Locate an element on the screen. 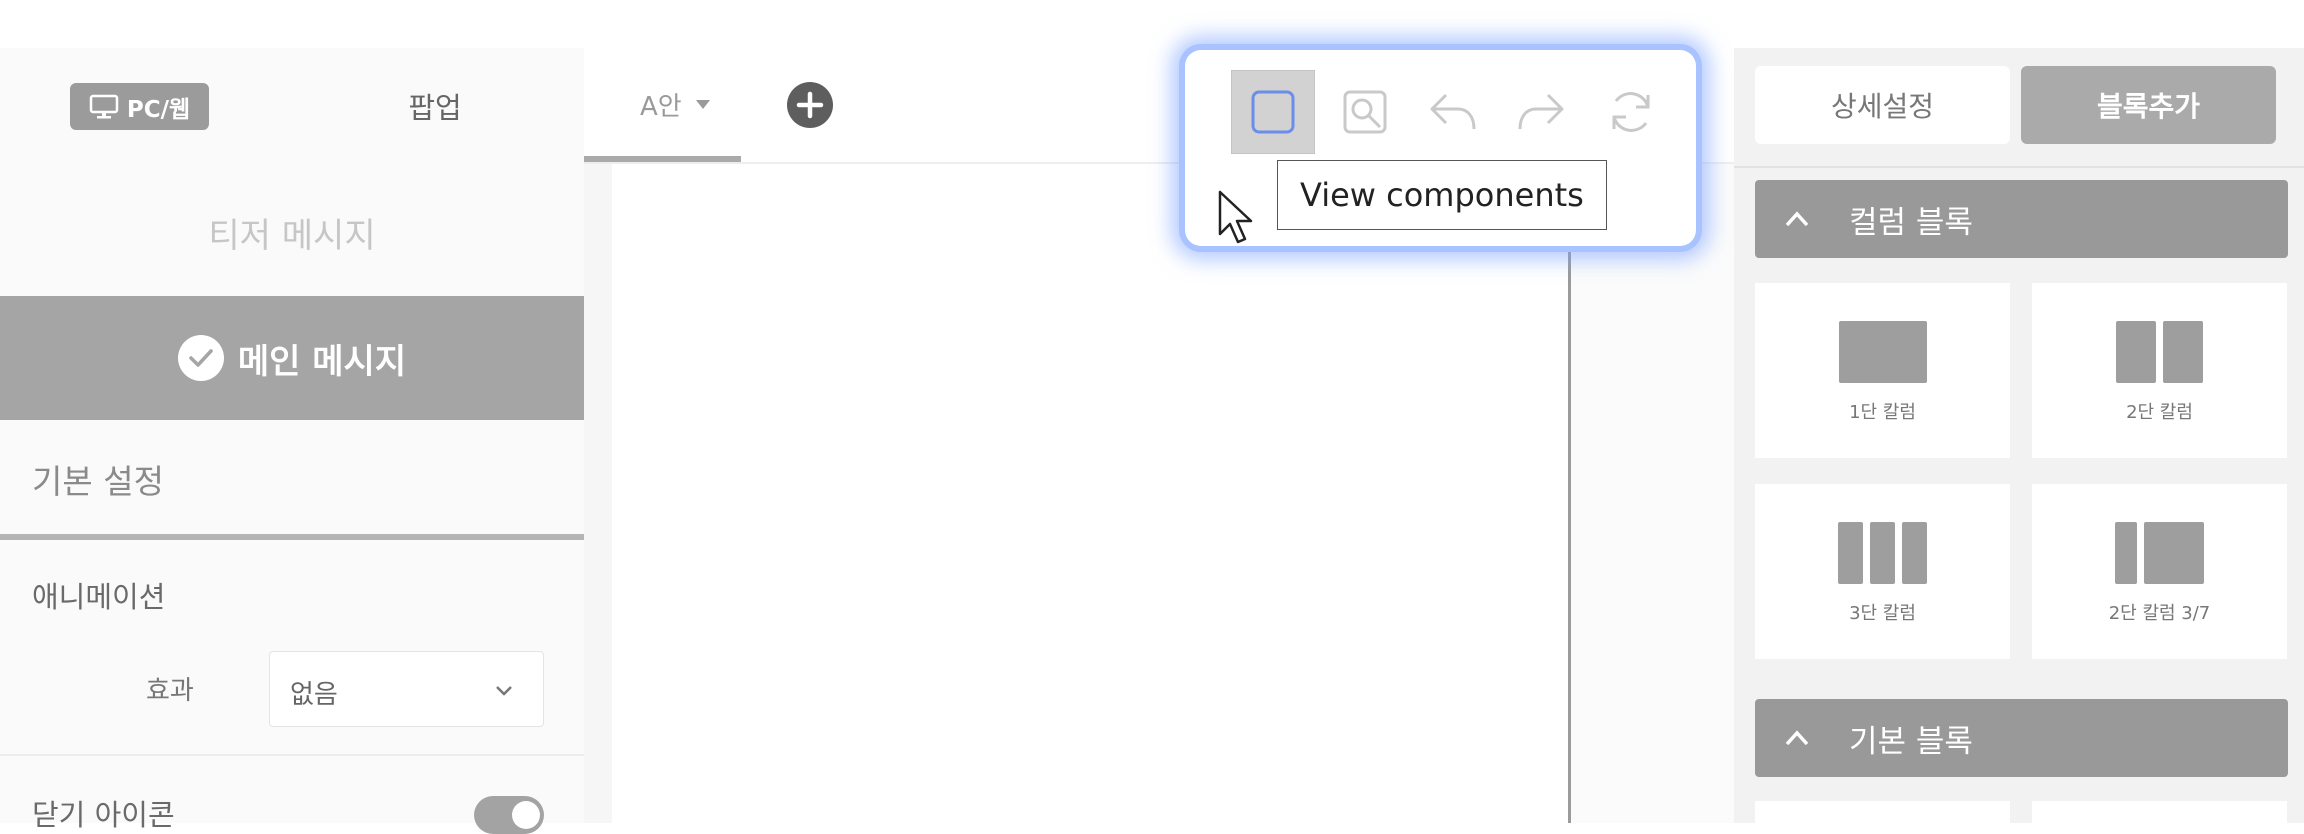 This screenshot has width=2304, height=834. main-message-item: 메인 메시지 is located at coordinates (292, 358).